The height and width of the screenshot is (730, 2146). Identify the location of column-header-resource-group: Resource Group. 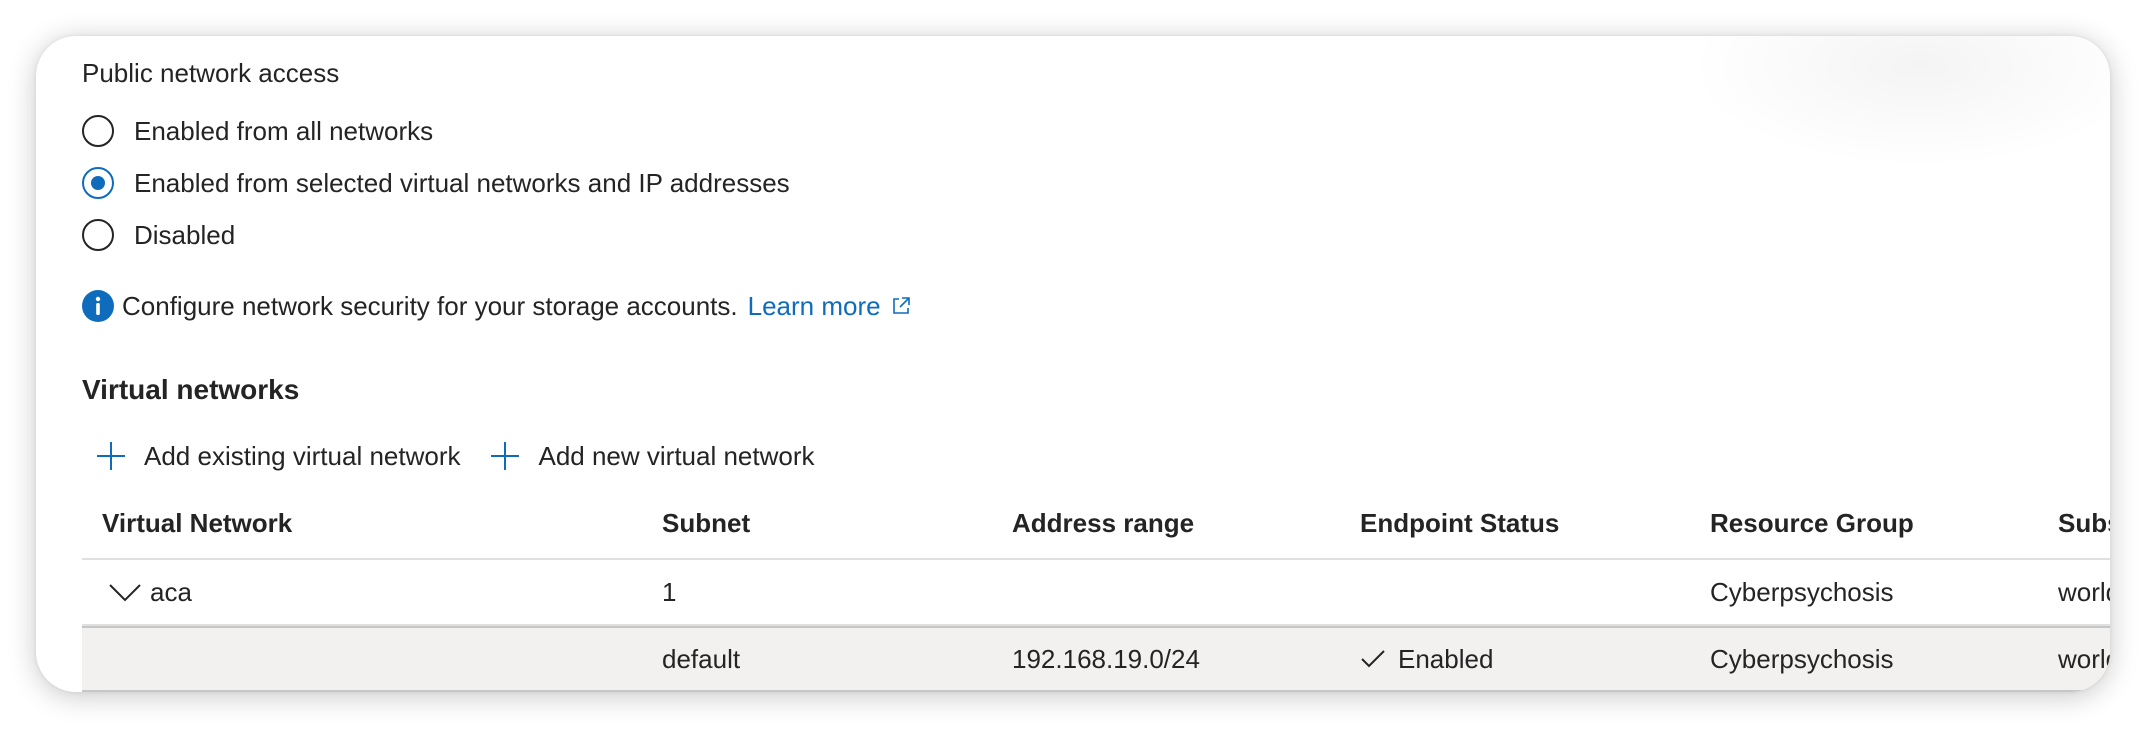
(1812, 523).